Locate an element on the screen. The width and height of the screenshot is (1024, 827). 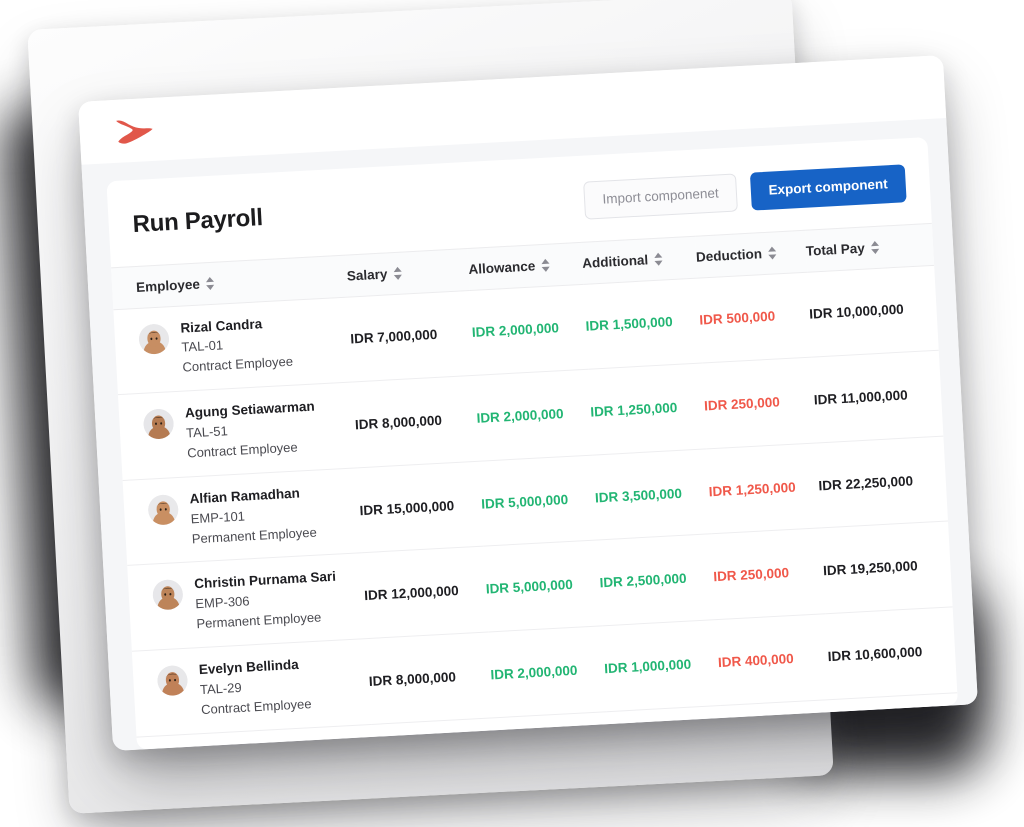
salary-value: IDR 15,000,000 is located at coordinates (407, 507).